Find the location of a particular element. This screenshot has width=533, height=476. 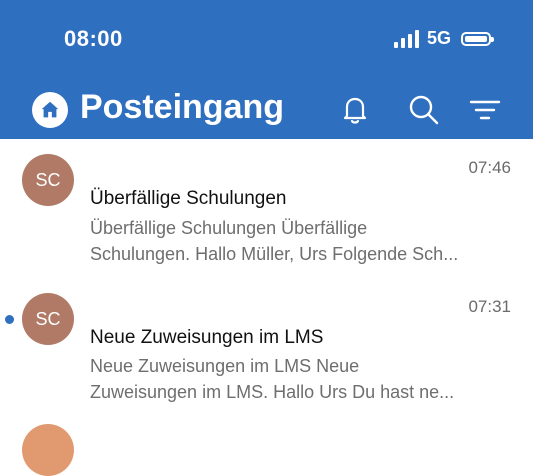

message-subject: Neue Zuweisungen im LMS is located at coordinates (207, 337).